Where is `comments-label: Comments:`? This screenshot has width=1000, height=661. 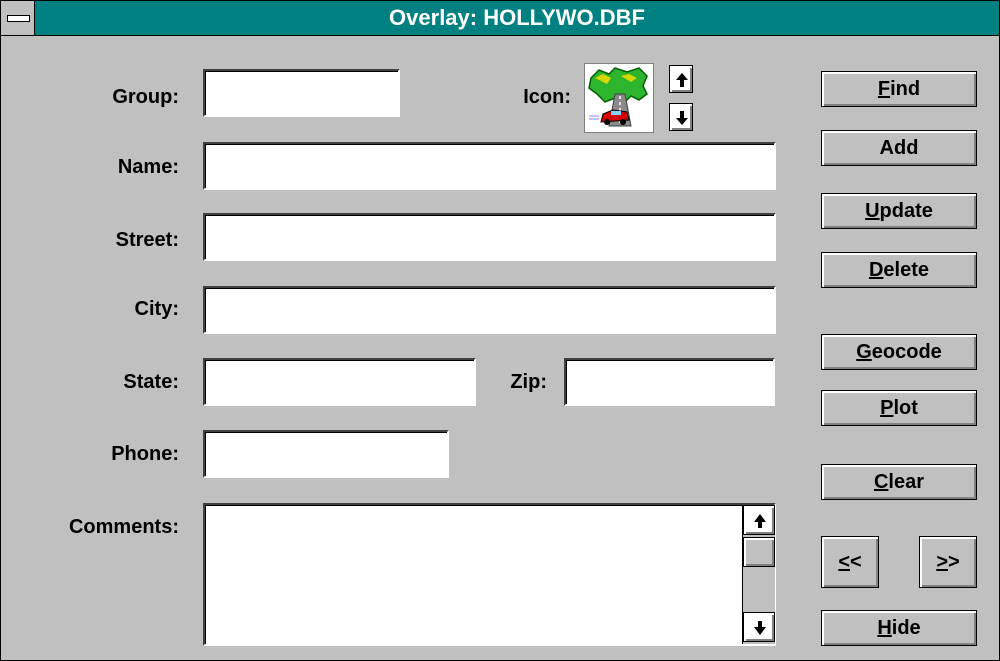
comments-label: Comments: is located at coordinates (123, 527).